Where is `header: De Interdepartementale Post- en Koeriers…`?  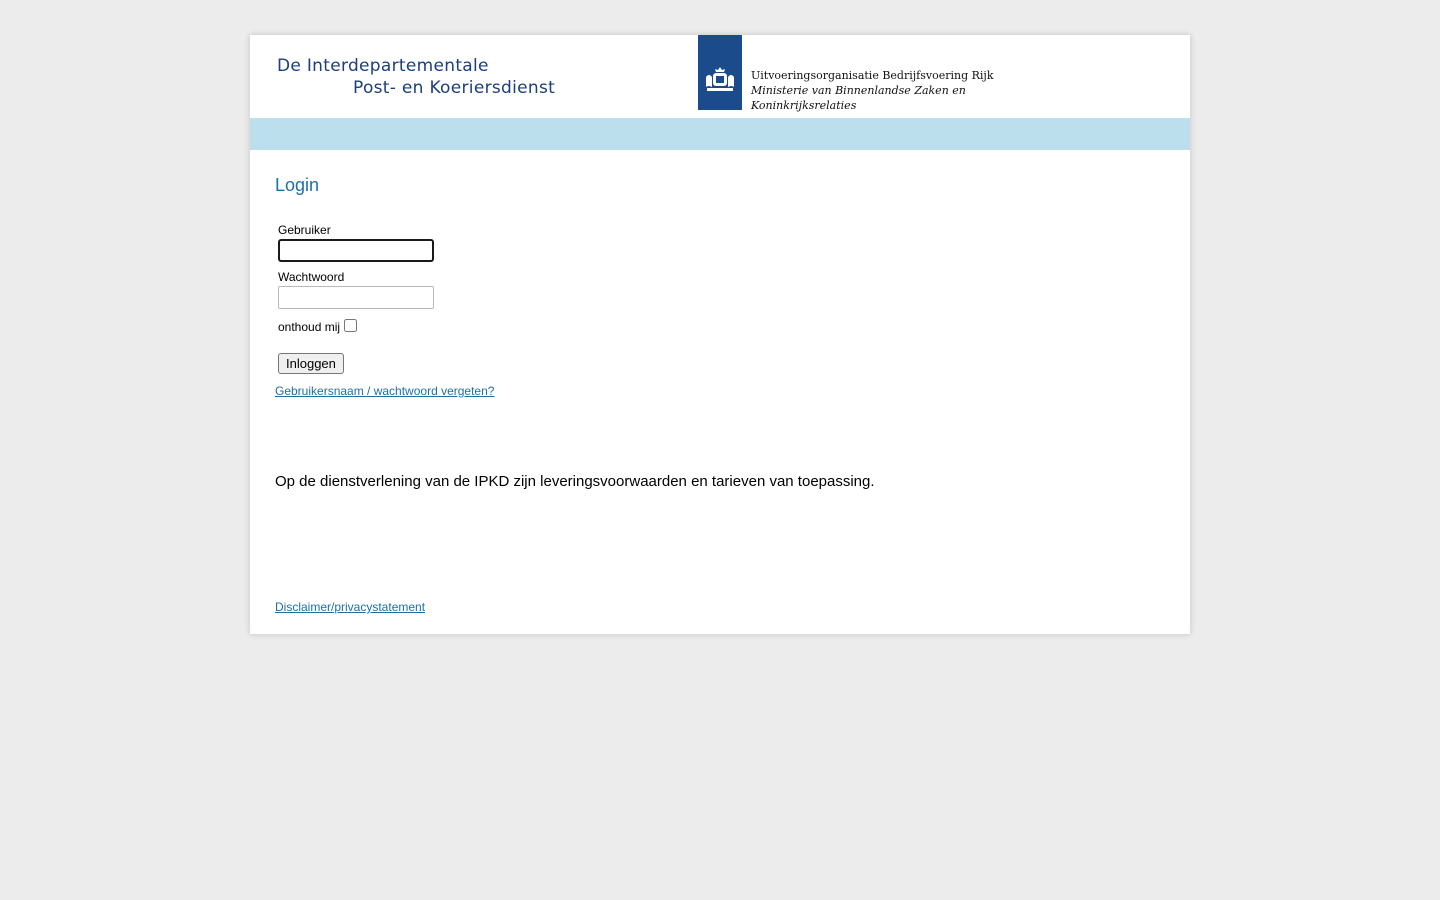 header: De Interdepartementale Post- en Koeriers… is located at coordinates (720, 76).